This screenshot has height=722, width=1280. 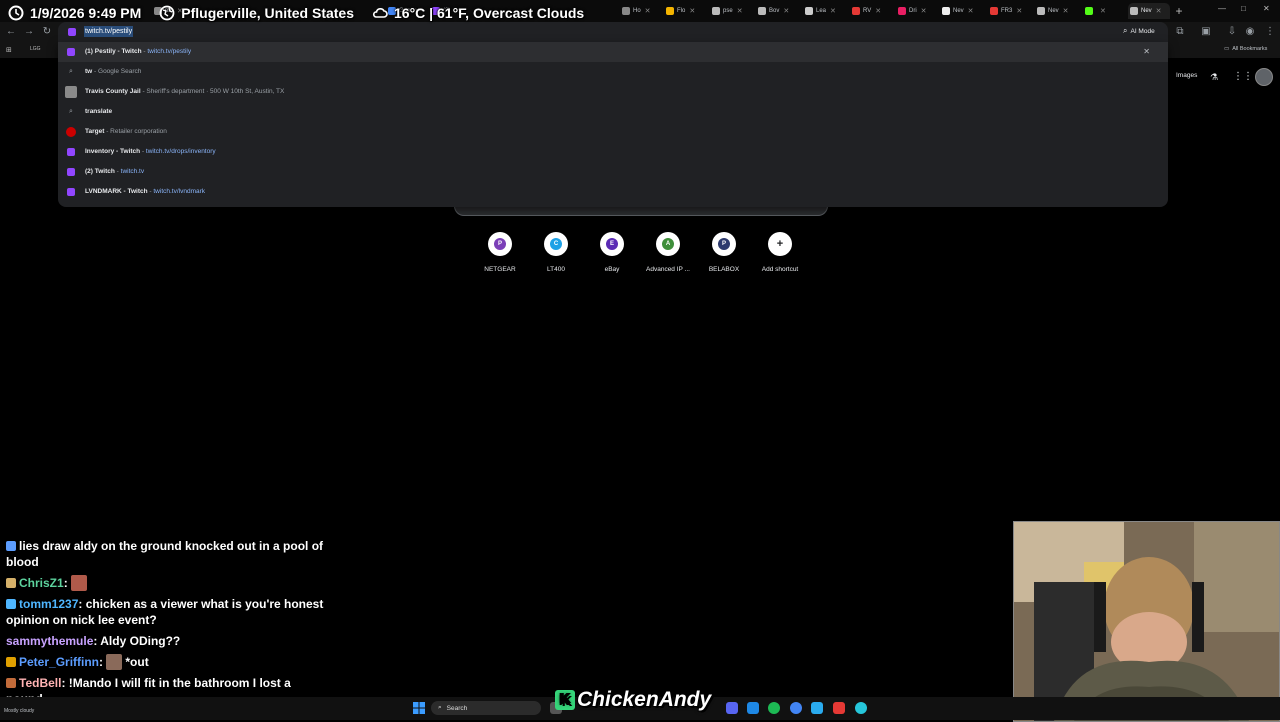 What do you see at coordinates (1179, 11) in the screenshot?
I see `new-tab-button: +` at bounding box center [1179, 11].